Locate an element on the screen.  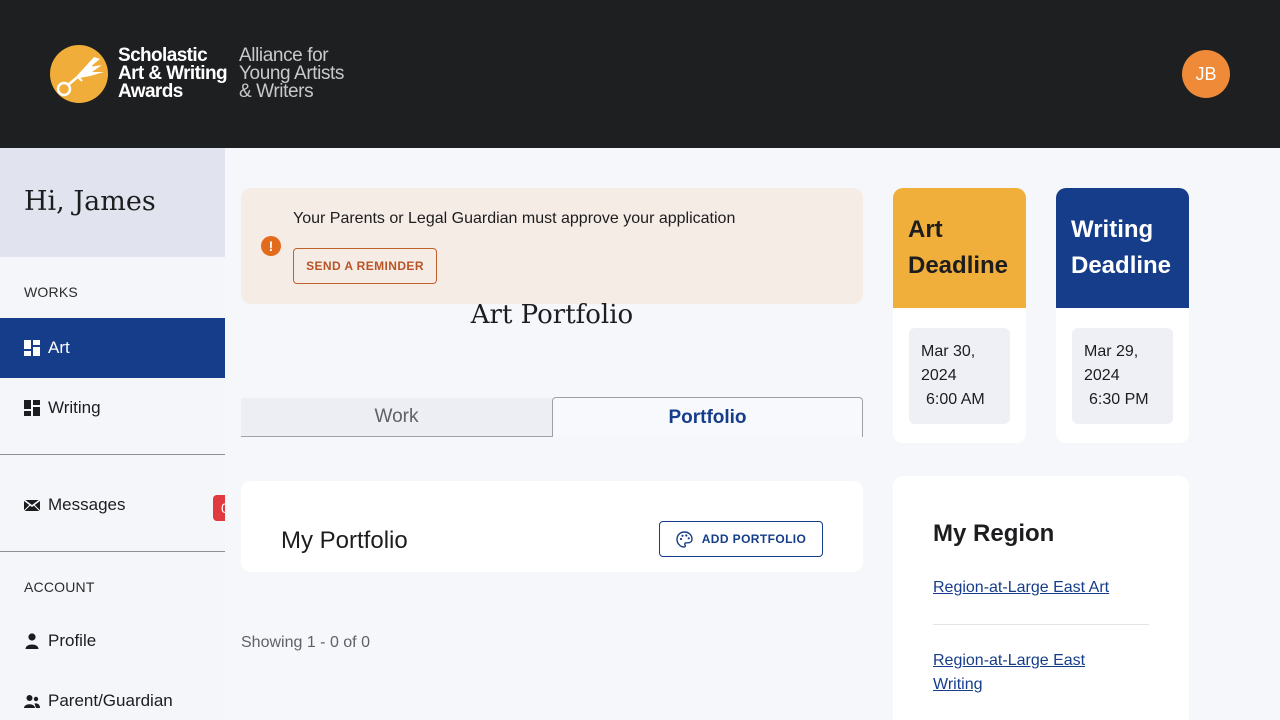
deadline-time: 6:00 AM is located at coordinates (955, 399).